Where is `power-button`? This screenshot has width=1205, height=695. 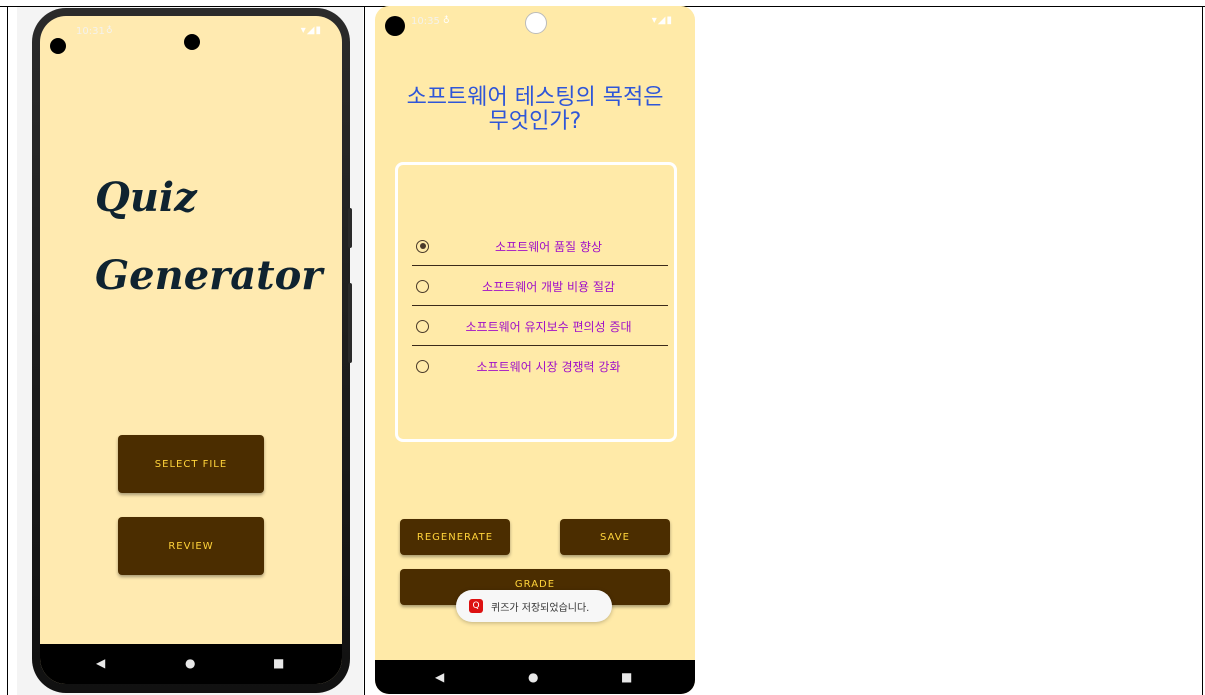 power-button is located at coordinates (350, 228).